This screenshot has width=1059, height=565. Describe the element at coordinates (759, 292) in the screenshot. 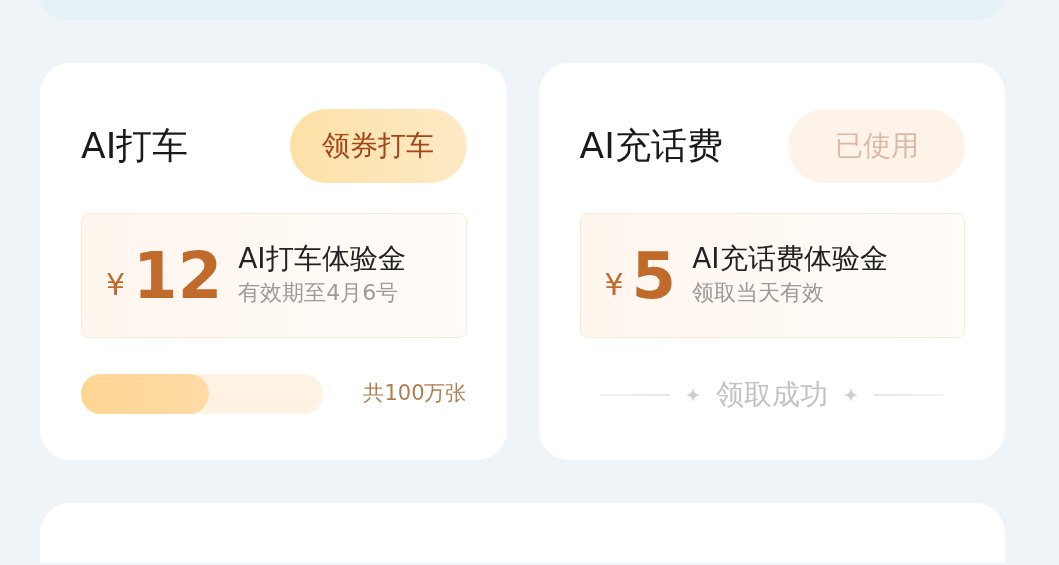

I see `coupon-validity: 领取当天有效` at that location.